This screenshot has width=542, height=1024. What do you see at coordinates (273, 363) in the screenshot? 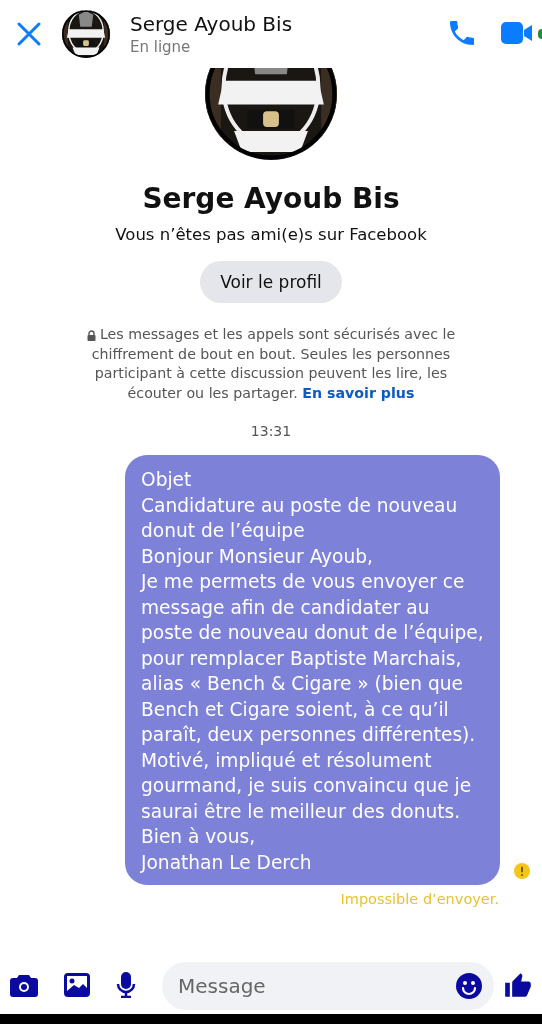
I see `encryption-notice: Les messages et les appels sont sécurisés avec le chiffrement de bout en bout. Seules les personnes participant à cette discussion peuvent les lire, les écouter ou les partager. En savoir plus` at bounding box center [273, 363].